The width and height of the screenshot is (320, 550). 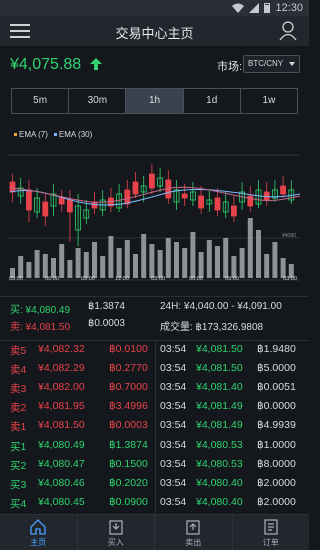 I want to click on order-amount: ฿0.0100, so click(x=128, y=349).